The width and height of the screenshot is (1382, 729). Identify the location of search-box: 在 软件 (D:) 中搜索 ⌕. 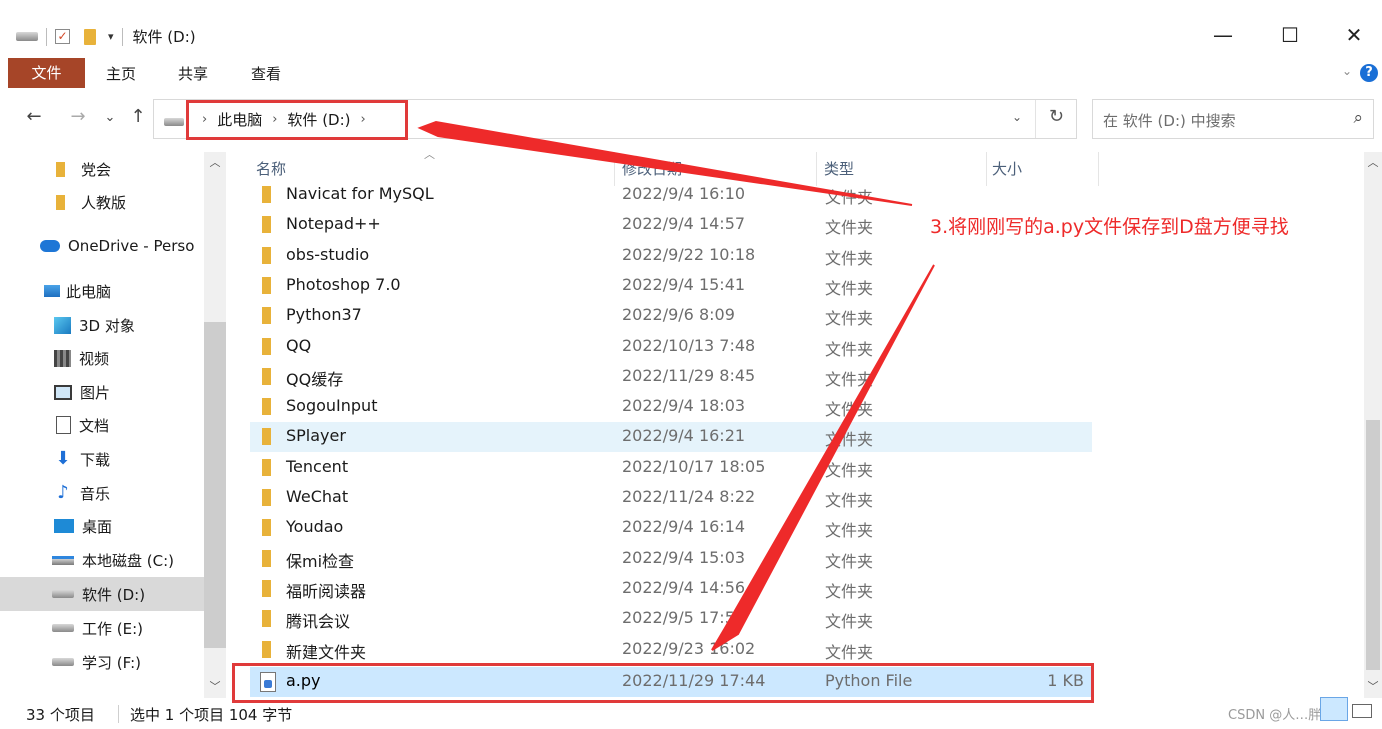
(1233, 119).